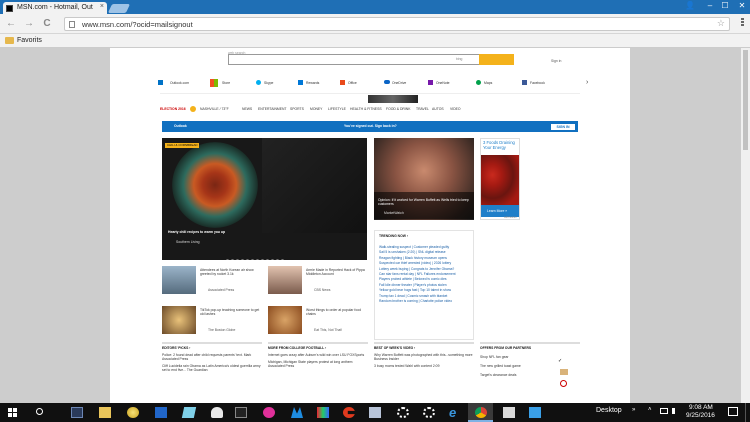 Image resolution: width=750 pixels, height=422 pixels. What do you see at coordinates (563, 383) in the screenshot?
I see `target-logo` at bounding box center [563, 383].